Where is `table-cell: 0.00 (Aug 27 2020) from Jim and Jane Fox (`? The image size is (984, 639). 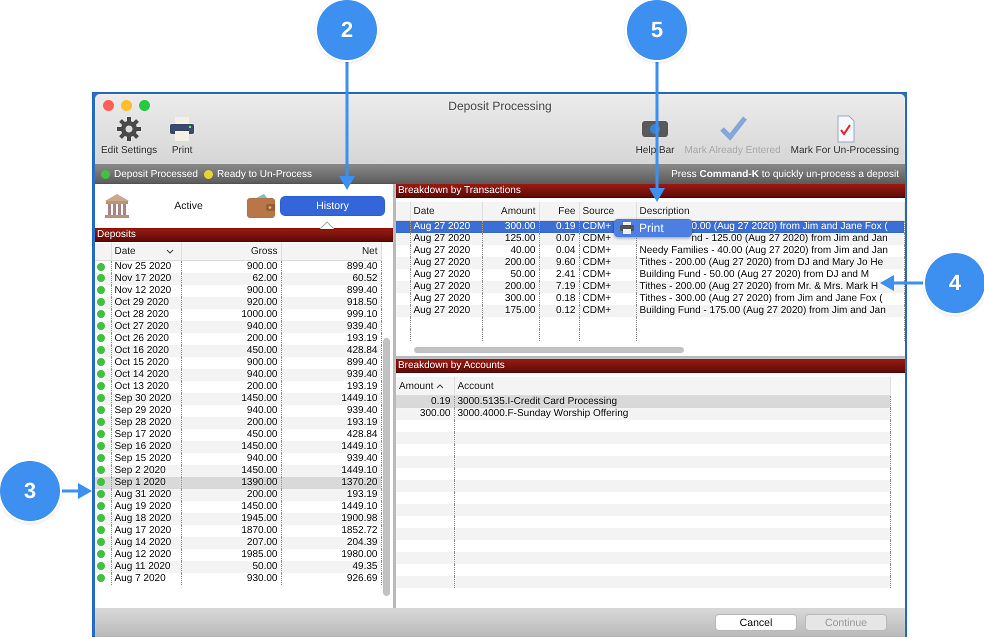
table-cell: 0.00 (Aug 27 2020) from Jim and Jane Fox ( is located at coordinates (790, 226).